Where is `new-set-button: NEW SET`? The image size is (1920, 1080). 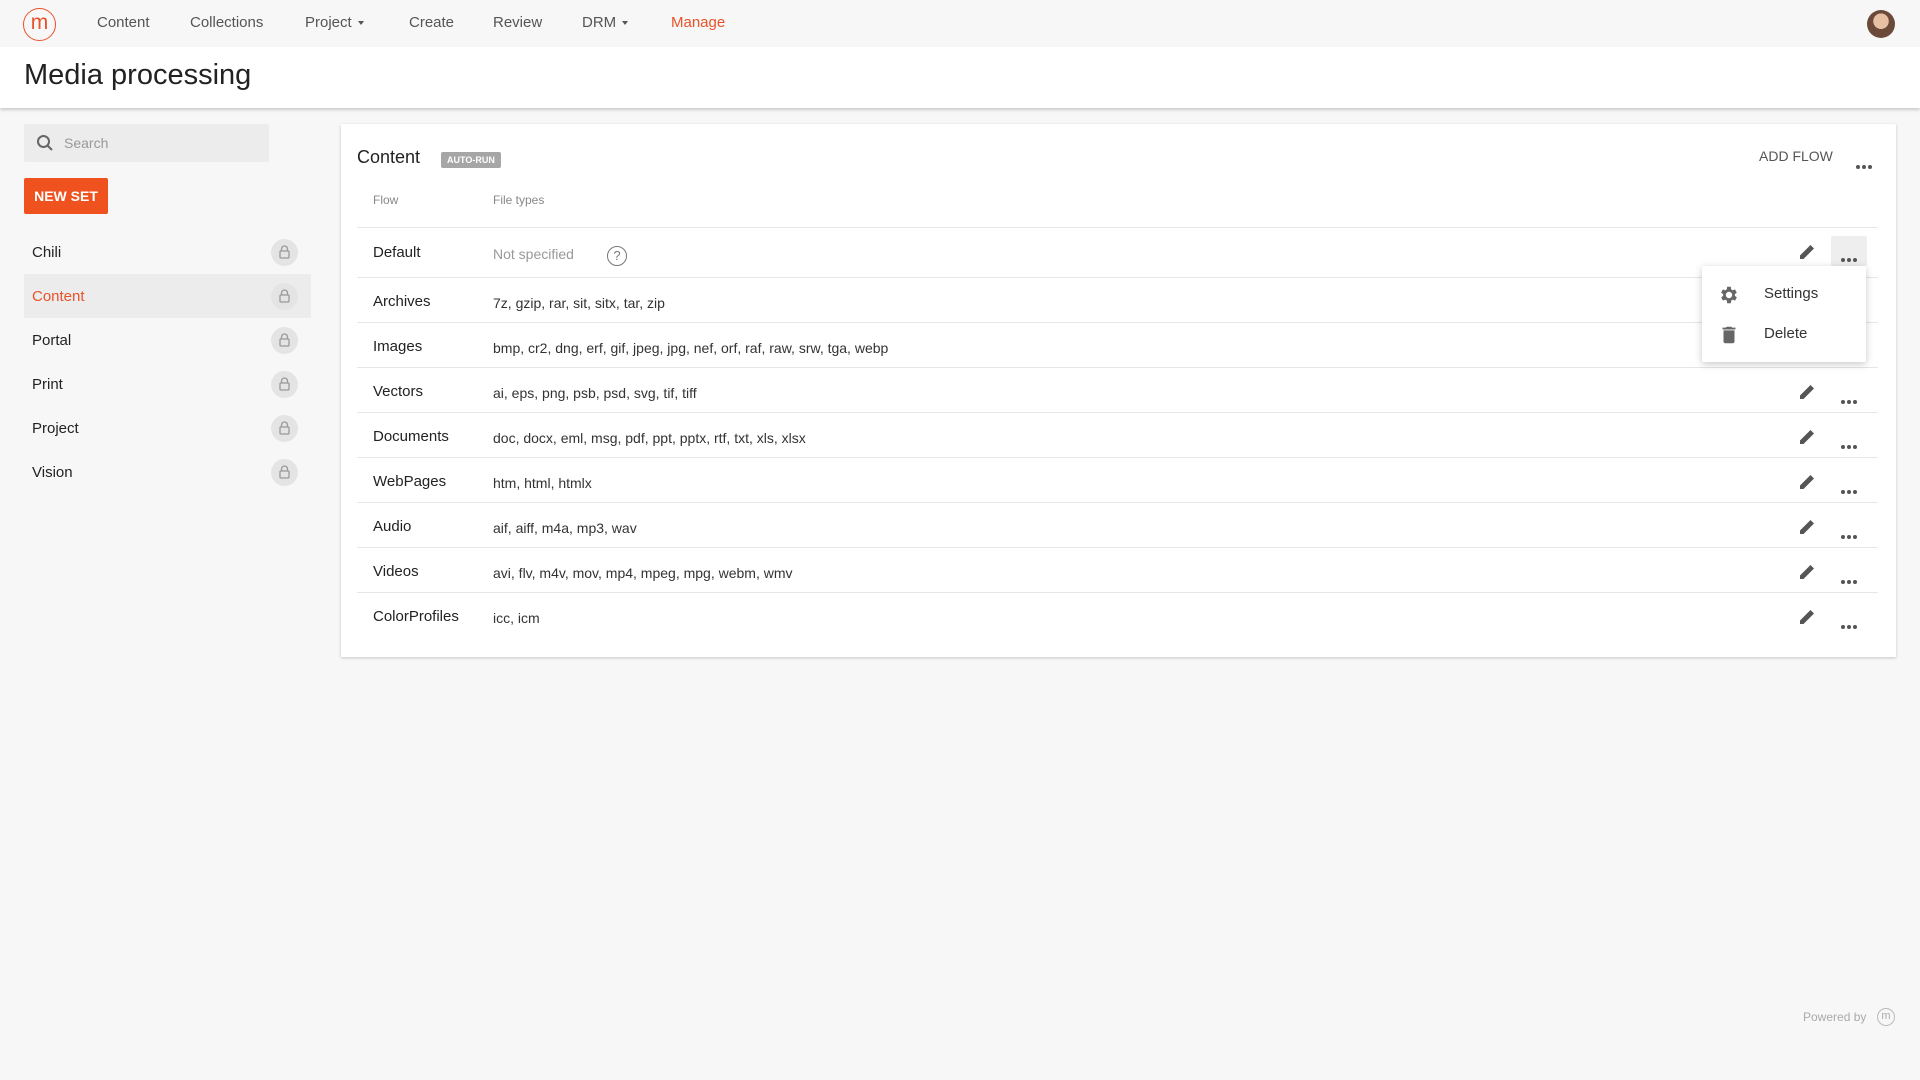
new-set-button: NEW SET is located at coordinates (66, 196).